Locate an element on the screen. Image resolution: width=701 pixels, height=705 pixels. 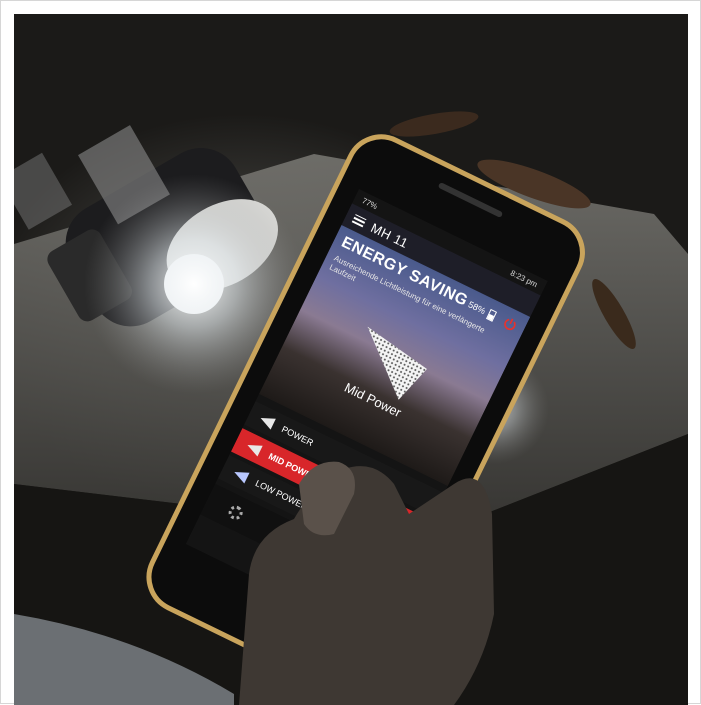
hand is located at coordinates (366, 583).